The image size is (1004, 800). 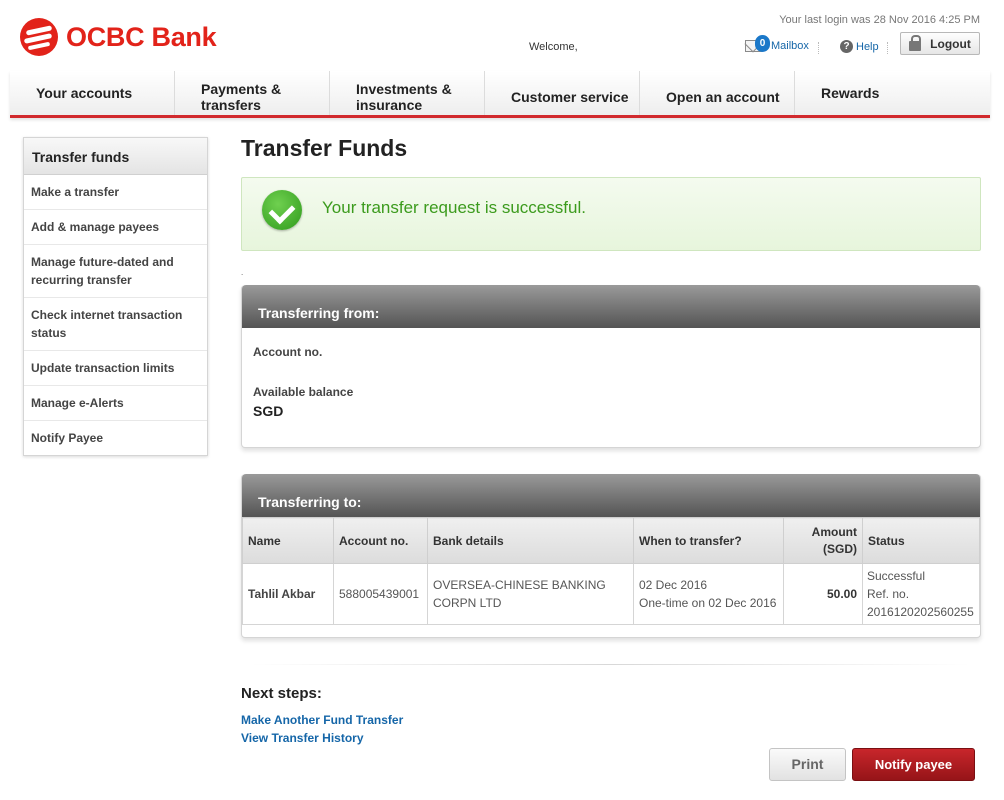 What do you see at coordinates (950, 43) in the screenshot?
I see `logout-label: Logout` at bounding box center [950, 43].